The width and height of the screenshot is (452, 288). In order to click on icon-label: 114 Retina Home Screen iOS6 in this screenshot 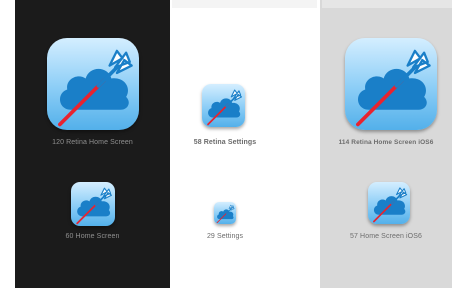, I will do `click(386, 142)`.